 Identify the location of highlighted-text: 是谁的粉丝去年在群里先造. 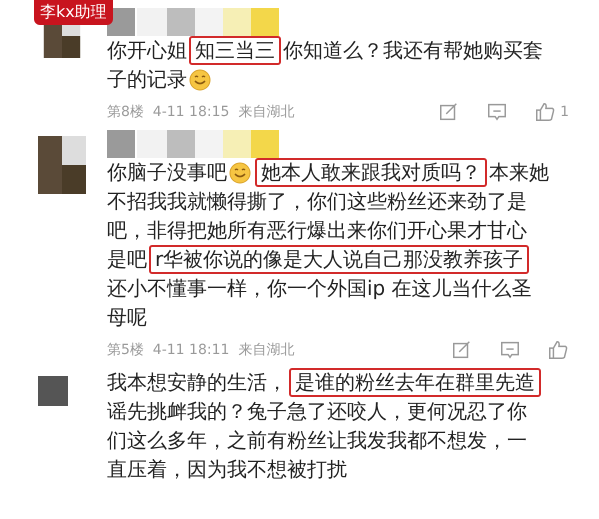
(415, 382).